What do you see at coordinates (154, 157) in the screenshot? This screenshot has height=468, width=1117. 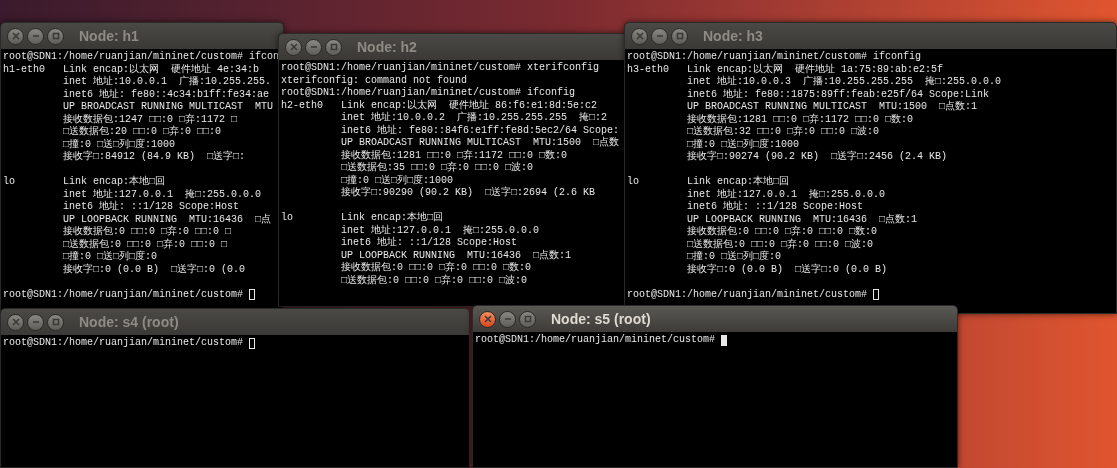 I see `terminal-line: 接收字□:84912 (84.9 KB) □送字□:` at bounding box center [154, 157].